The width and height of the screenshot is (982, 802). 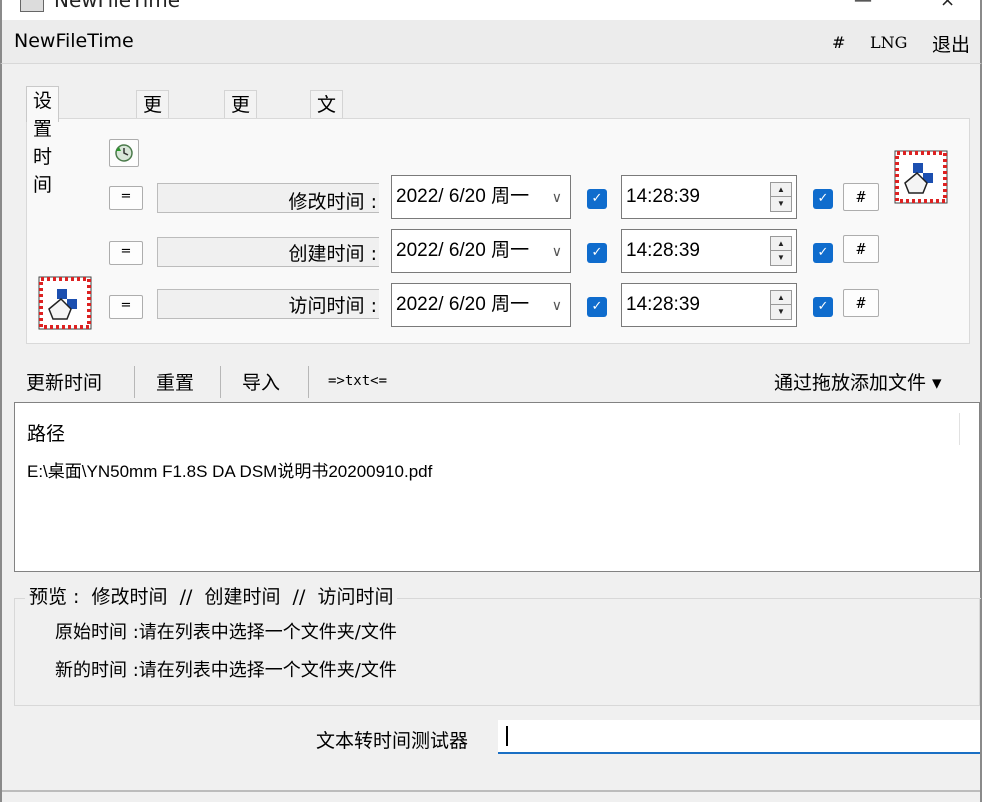 I want to click on refresh-clock-icon, so click(x=124, y=153).